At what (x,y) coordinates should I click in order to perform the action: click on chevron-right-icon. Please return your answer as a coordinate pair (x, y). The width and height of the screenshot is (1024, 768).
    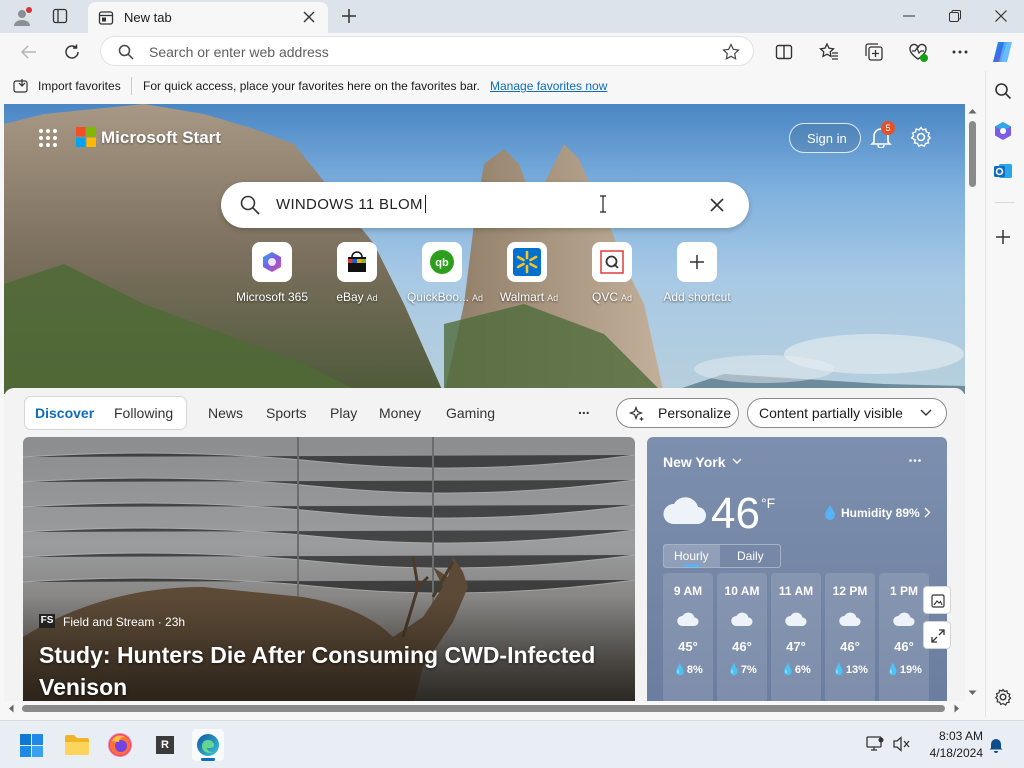
    Looking at the image, I should click on (927, 512).